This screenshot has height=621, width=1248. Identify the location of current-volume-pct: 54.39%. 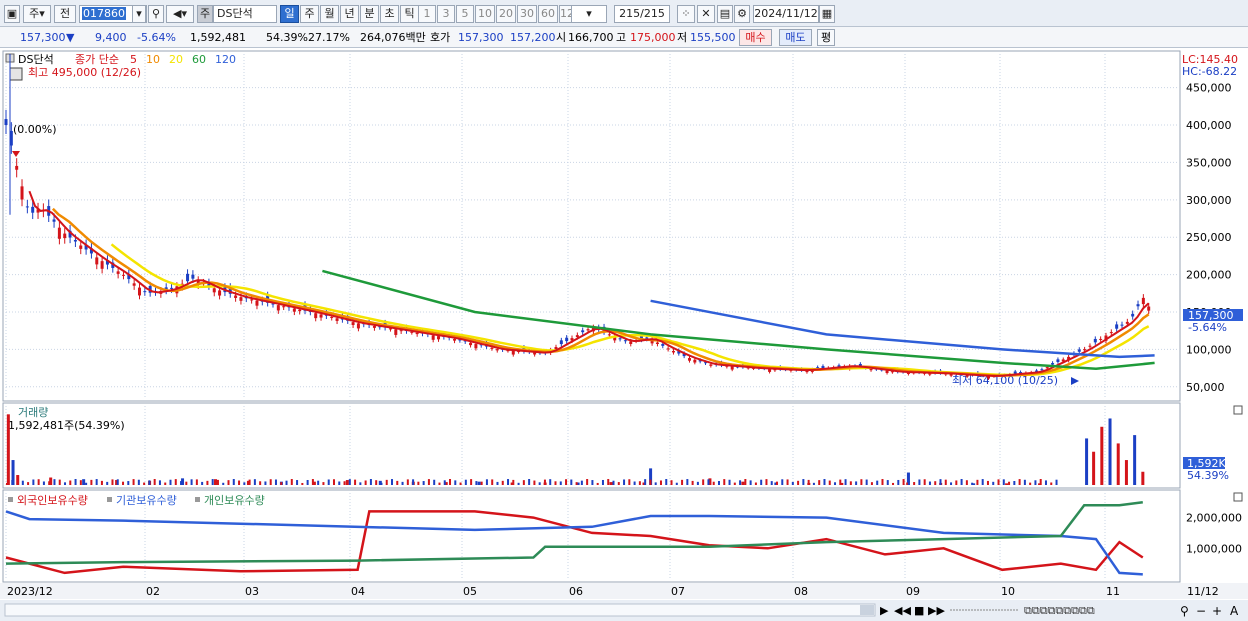
(1208, 475).